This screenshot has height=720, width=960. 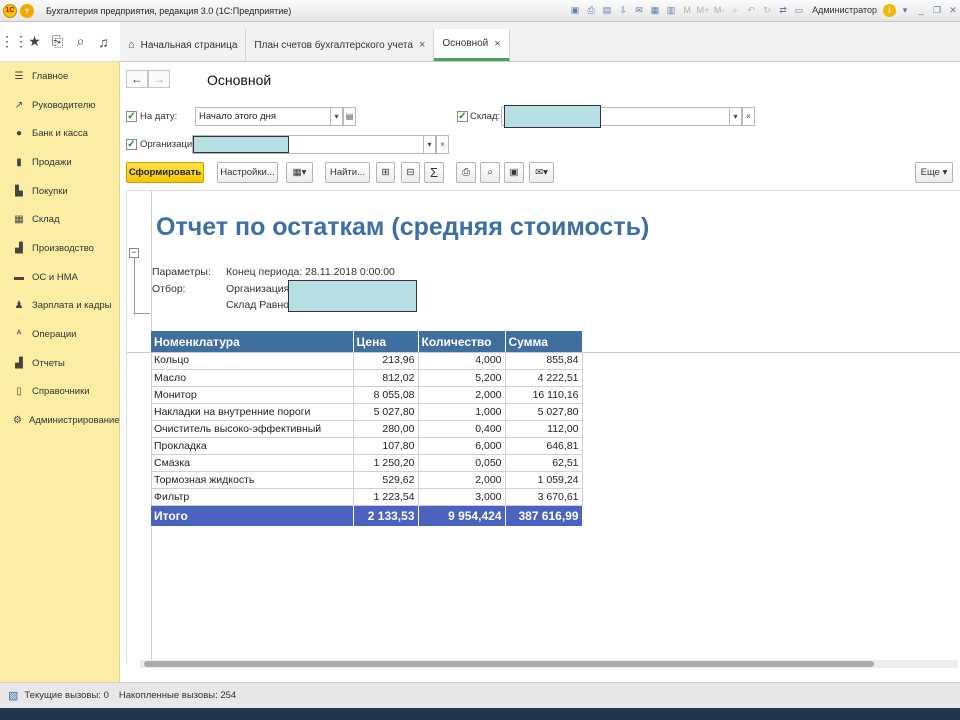 What do you see at coordinates (131, 116) in the screenshot?
I see `date-checkbox: ✓` at bounding box center [131, 116].